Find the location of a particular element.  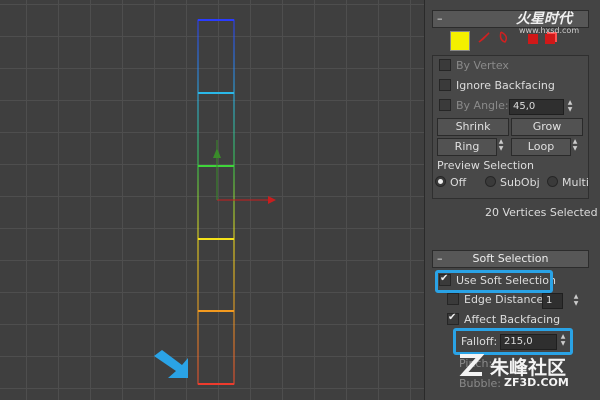

use-soft-selection-highlight is located at coordinates (494, 281).